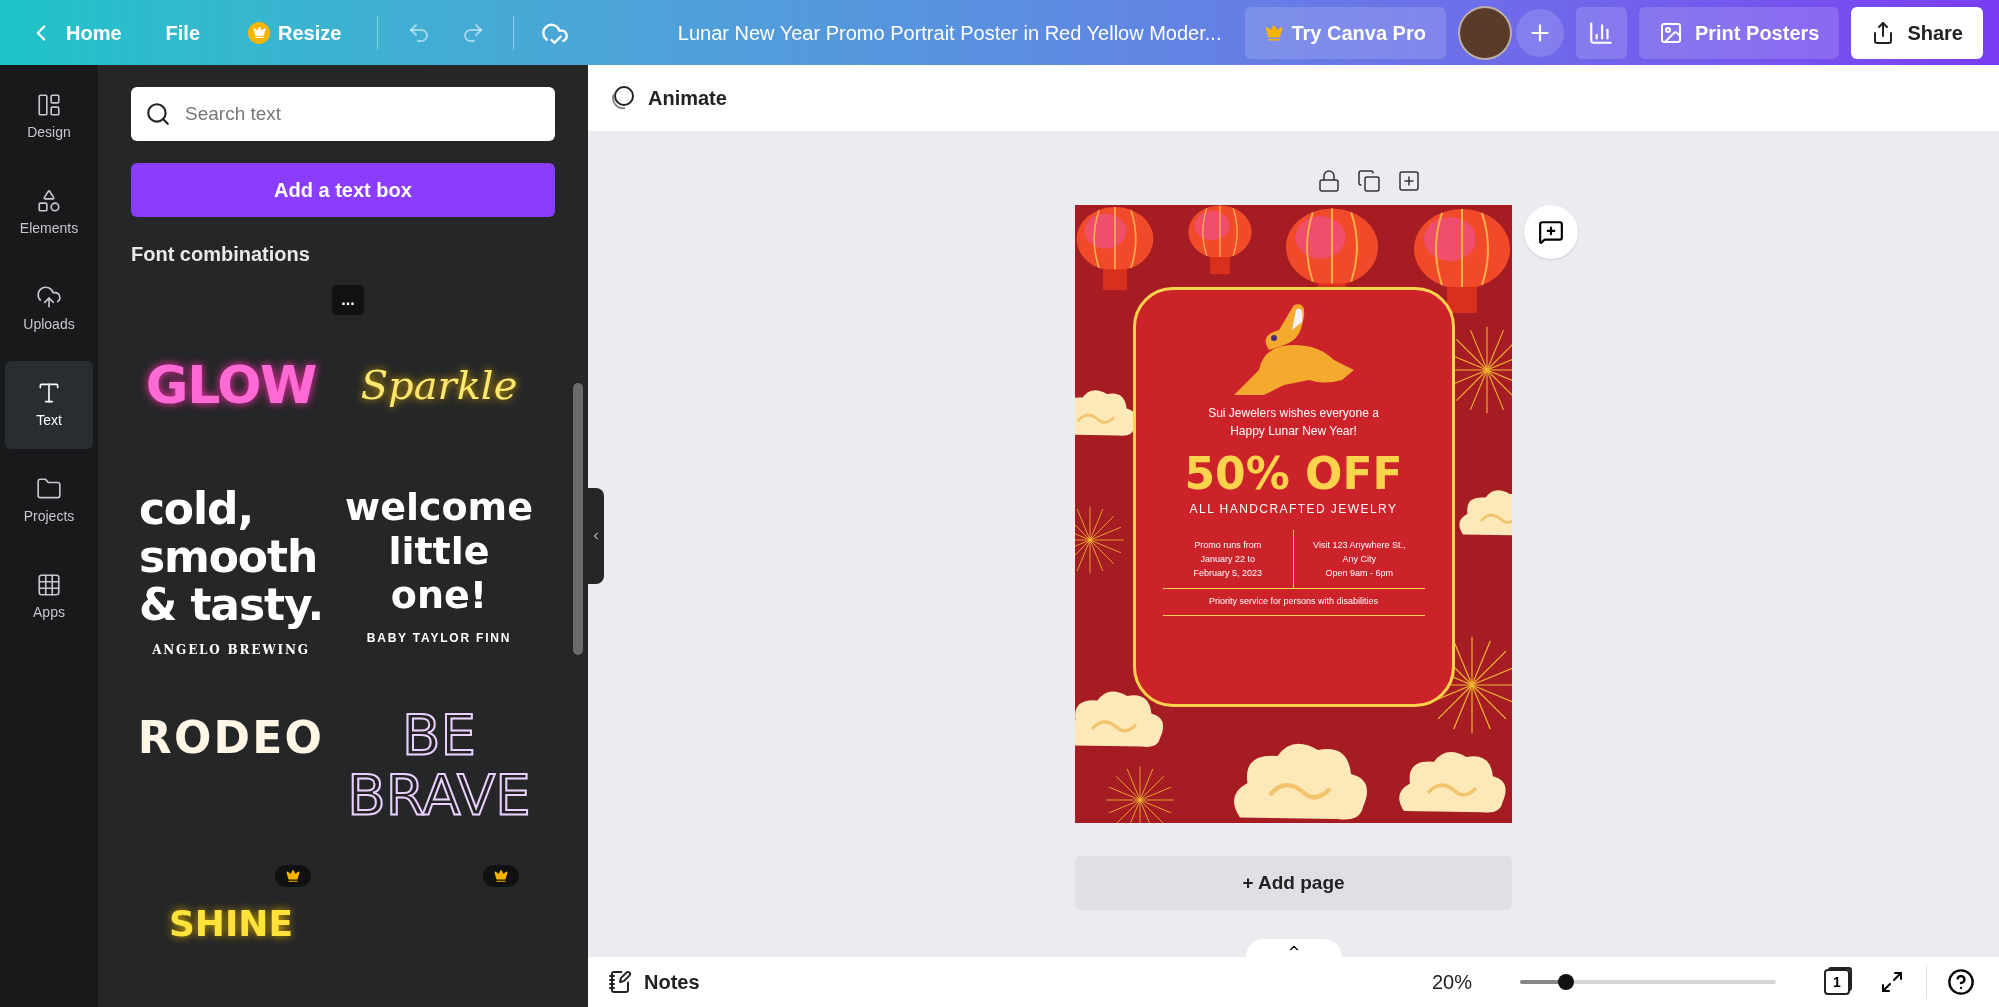 The image size is (1999, 1007). What do you see at coordinates (231, 650) in the screenshot?
I see `font-sample-caption: ANGELO BREWING` at bounding box center [231, 650].